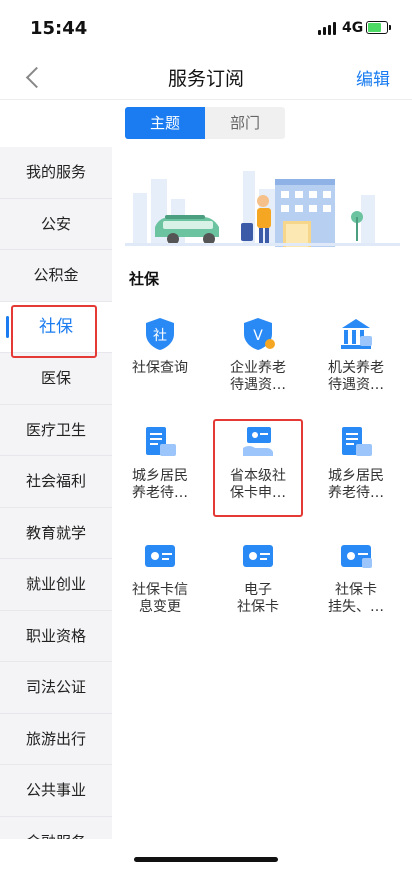 The height and width of the screenshot is (875, 412). I want to click on service-label: 企业养老, so click(258, 368).